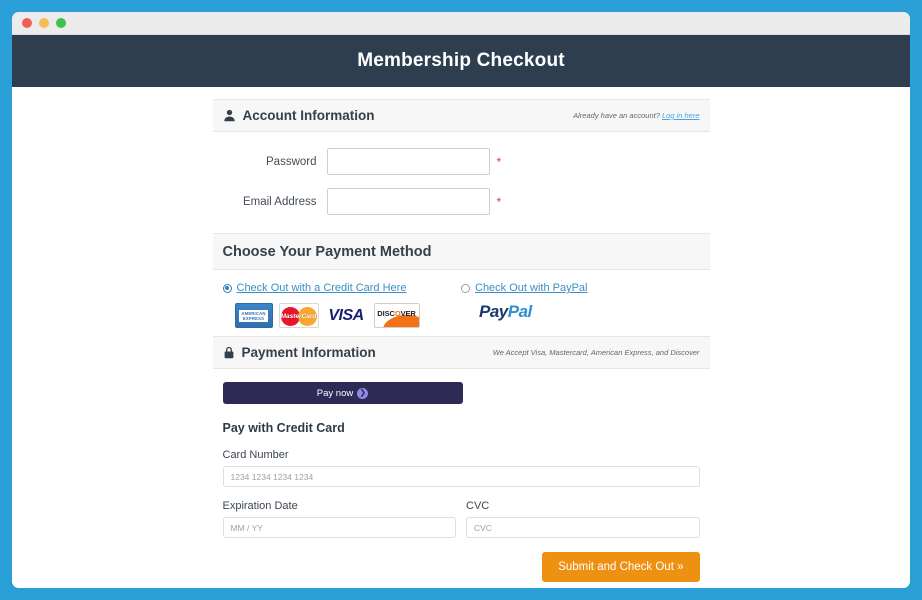 Image resolution: width=922 pixels, height=600 pixels. Describe the element at coordinates (386, 313) in the screenshot. I see `discover-text-before: DISC` at that location.